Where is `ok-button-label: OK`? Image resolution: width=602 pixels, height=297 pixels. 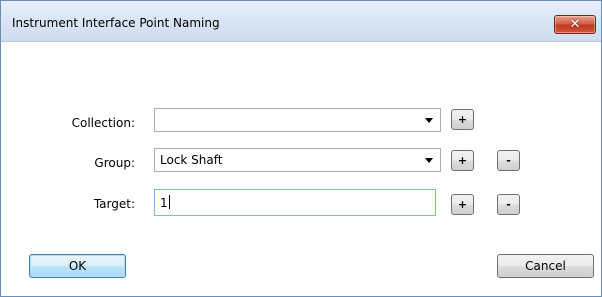 ok-button-label: OK is located at coordinates (77, 266).